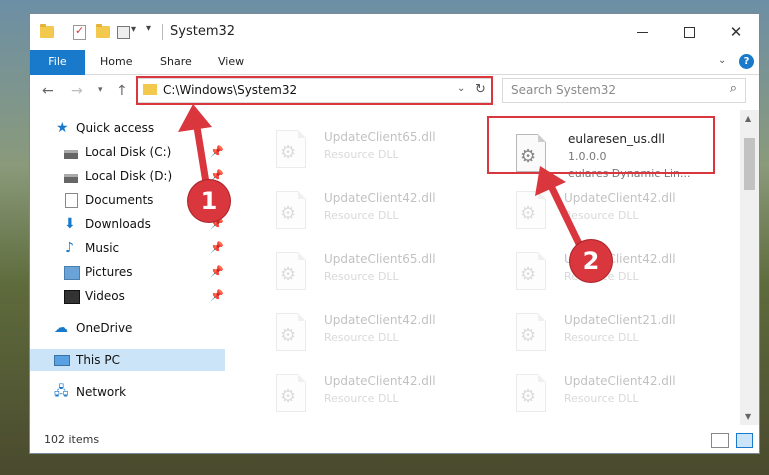 The width and height of the screenshot is (769, 475). What do you see at coordinates (129, 176) in the screenshot?
I see `sidebar-item-label: Local Disk (D:)` at bounding box center [129, 176].